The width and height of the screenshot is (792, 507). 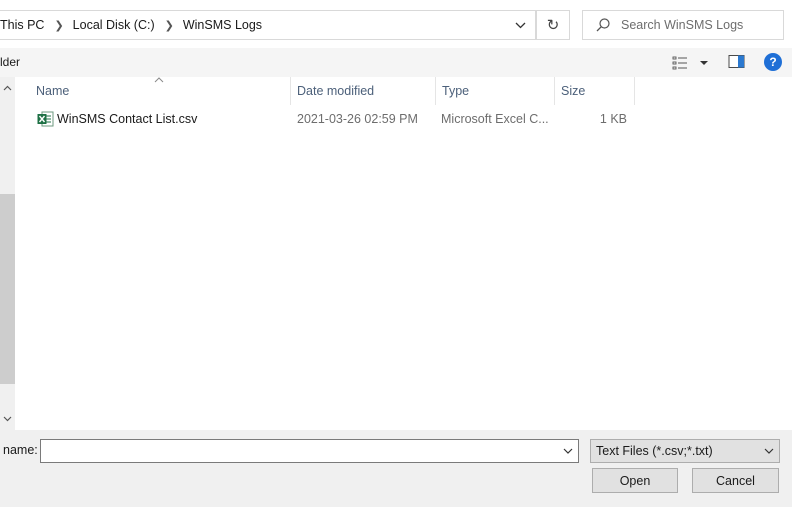 What do you see at coordinates (634, 91) in the screenshot?
I see `column-divider` at bounding box center [634, 91].